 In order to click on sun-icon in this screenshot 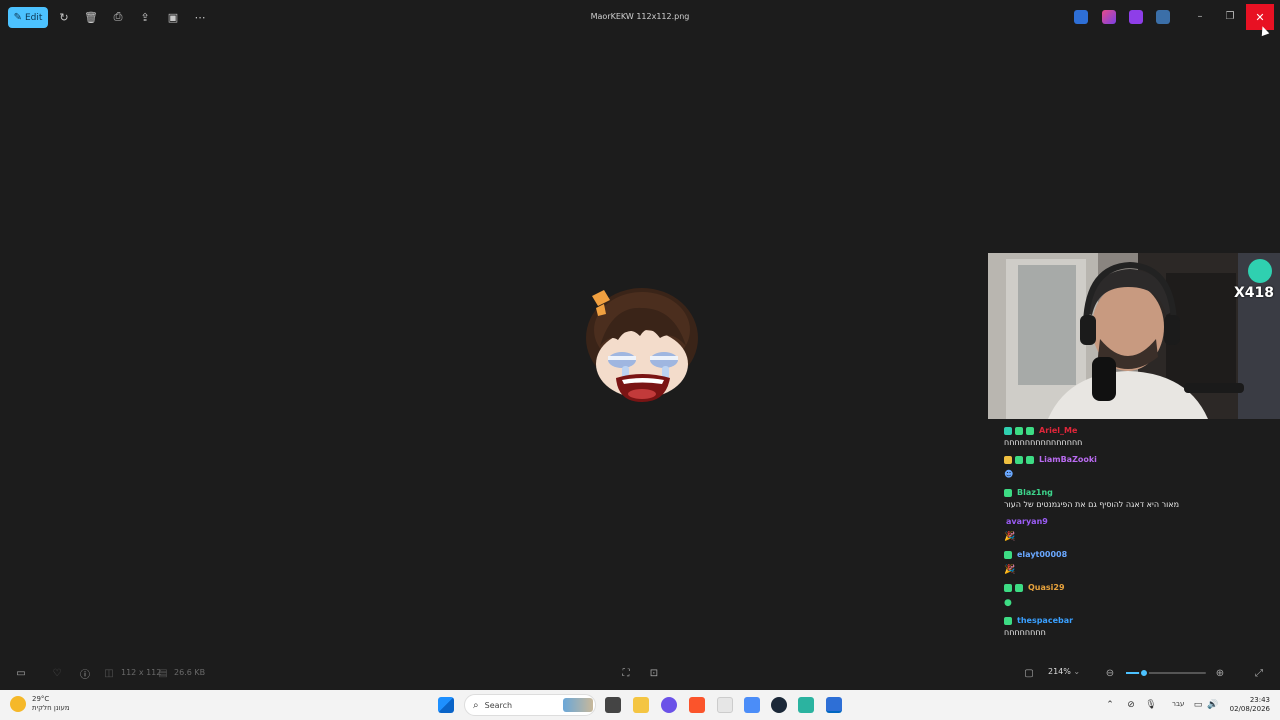, I will do `click(18, 704)`.